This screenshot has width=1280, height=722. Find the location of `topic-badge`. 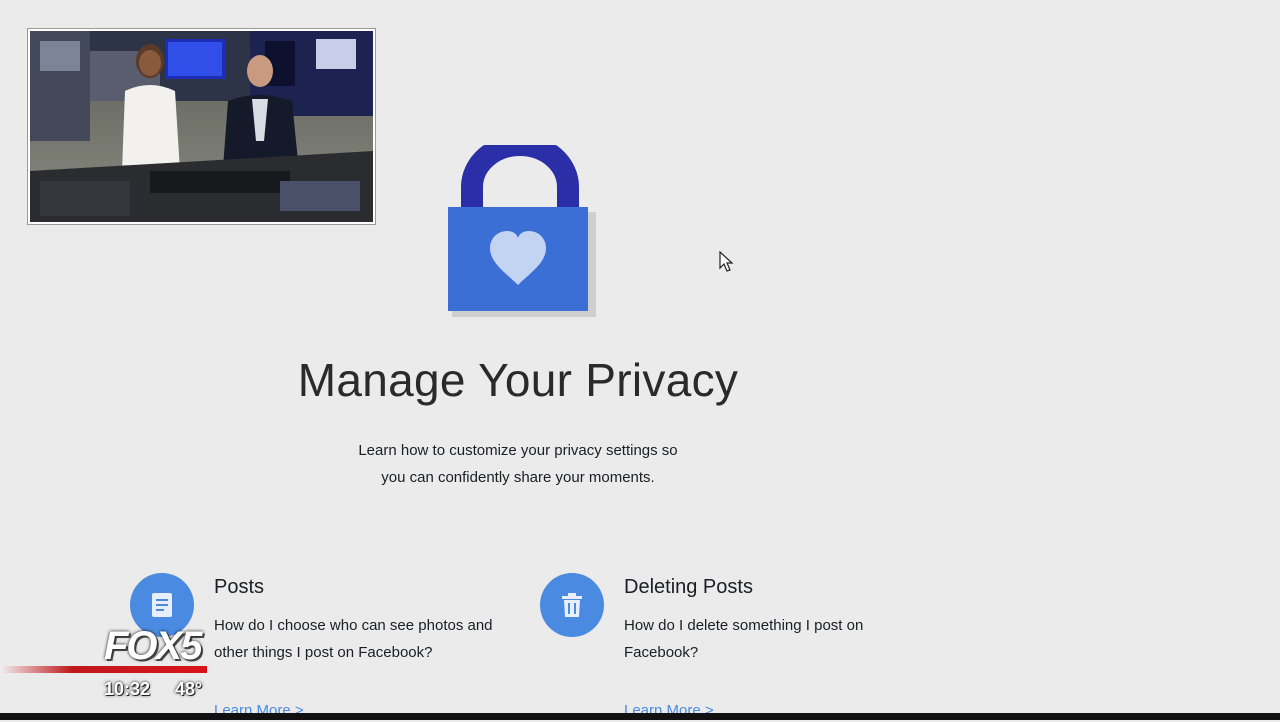

topic-badge is located at coordinates (572, 605).